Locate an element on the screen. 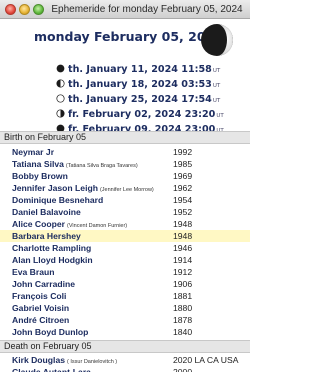  list-item: Bobby Brown 1969 is located at coordinates (125, 176).